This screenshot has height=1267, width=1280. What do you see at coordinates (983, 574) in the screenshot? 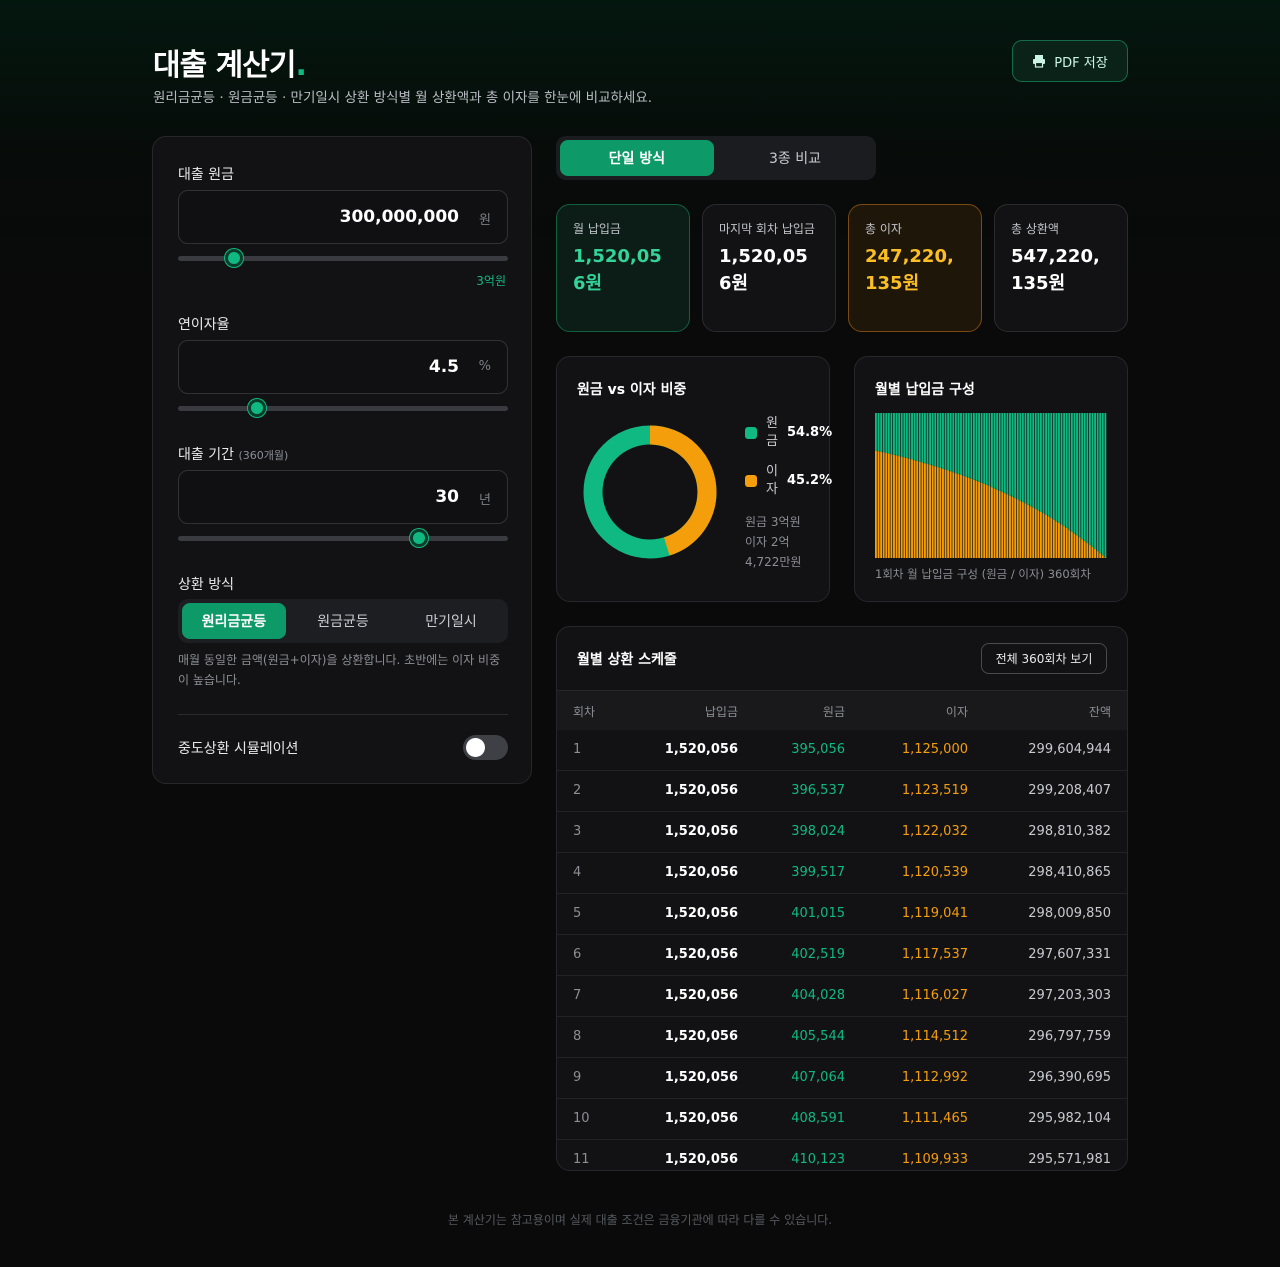
I see `composition-caption: 1회차 월 납입금 구성 (원금 / 이자) 360회차` at bounding box center [983, 574].